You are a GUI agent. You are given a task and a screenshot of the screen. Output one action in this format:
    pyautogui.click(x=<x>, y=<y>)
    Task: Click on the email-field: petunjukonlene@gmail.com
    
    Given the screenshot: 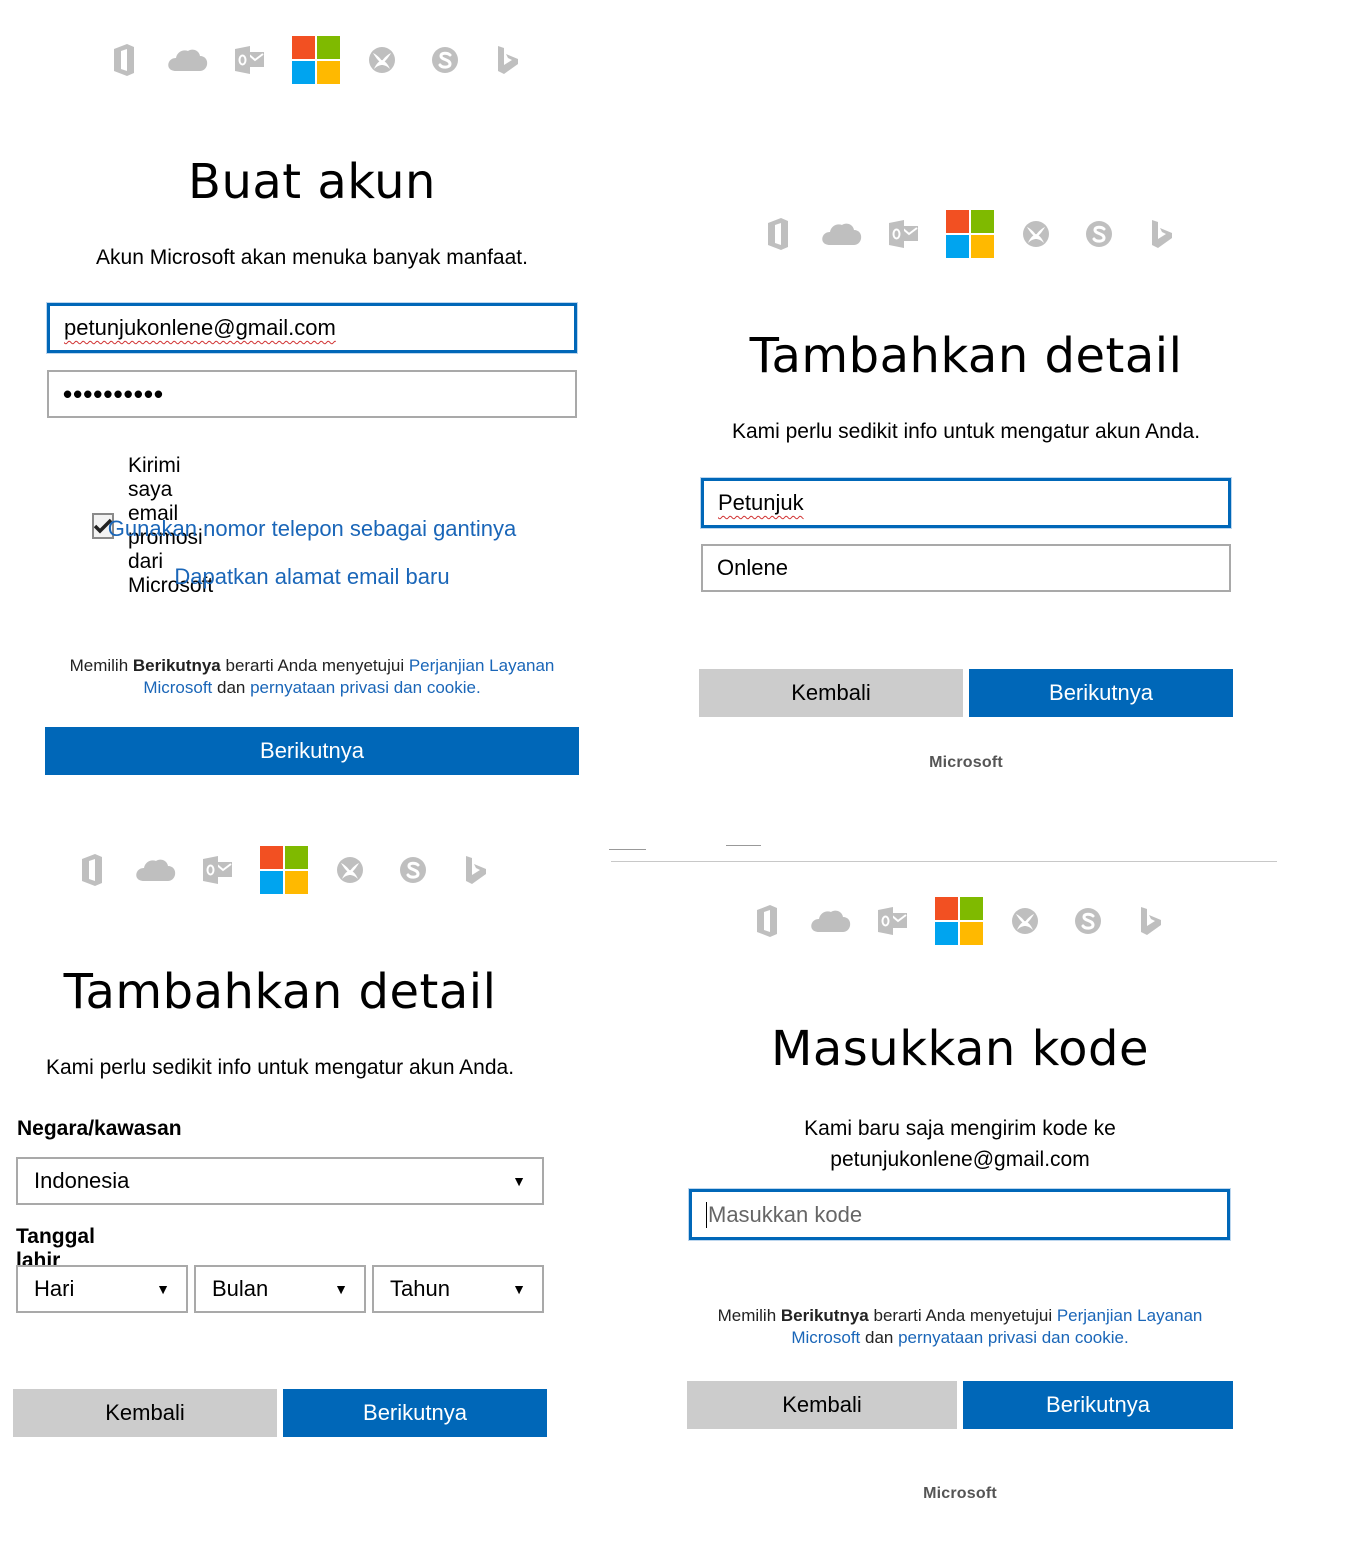 What is the action you would take?
    pyautogui.click(x=312, y=328)
    